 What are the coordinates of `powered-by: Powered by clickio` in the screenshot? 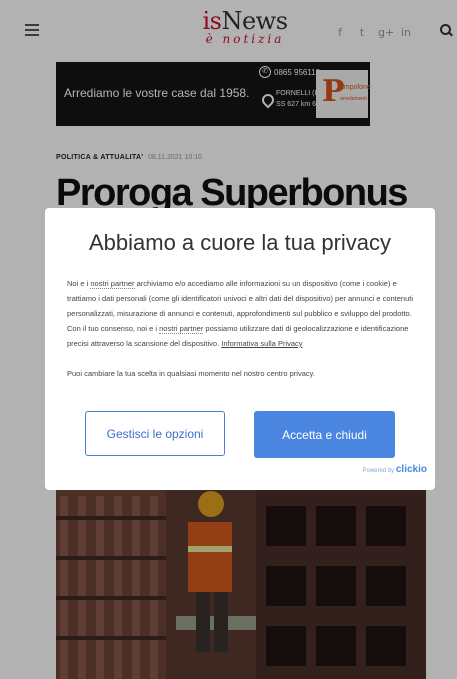 It's located at (395, 469).